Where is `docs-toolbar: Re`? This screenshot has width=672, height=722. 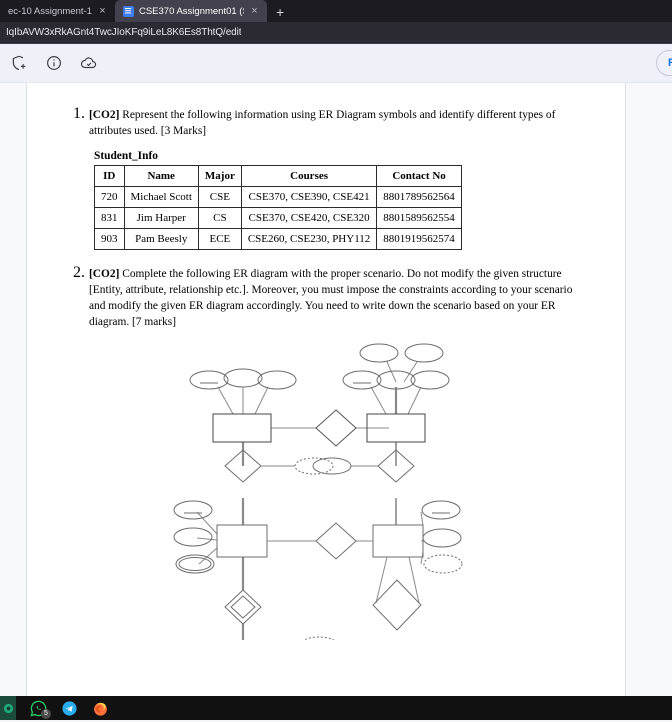
docs-toolbar: Re is located at coordinates (336, 63).